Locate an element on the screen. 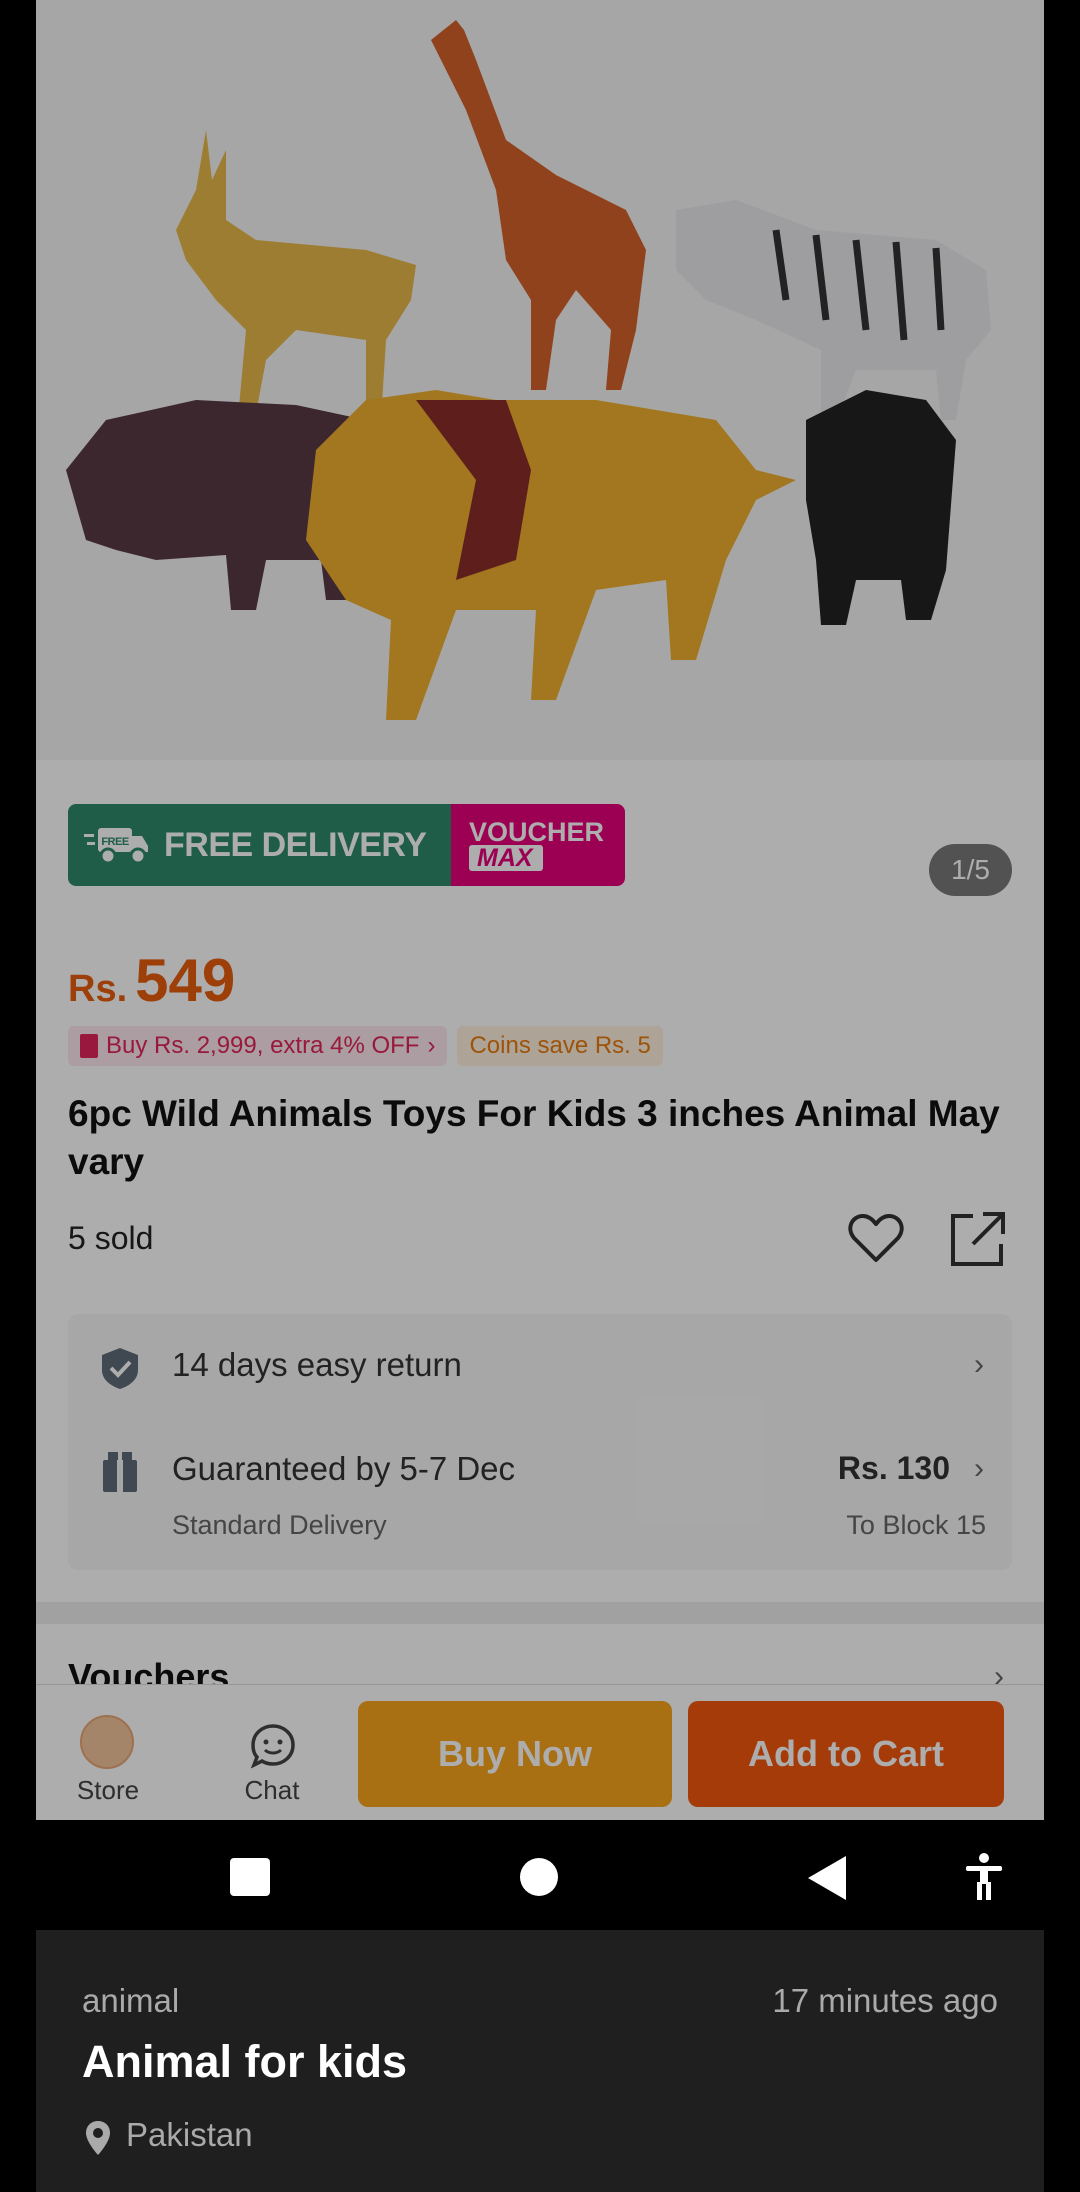 The width and height of the screenshot is (1080, 2192). delivery-fee: Rs. 130 is located at coordinates (893, 1468).